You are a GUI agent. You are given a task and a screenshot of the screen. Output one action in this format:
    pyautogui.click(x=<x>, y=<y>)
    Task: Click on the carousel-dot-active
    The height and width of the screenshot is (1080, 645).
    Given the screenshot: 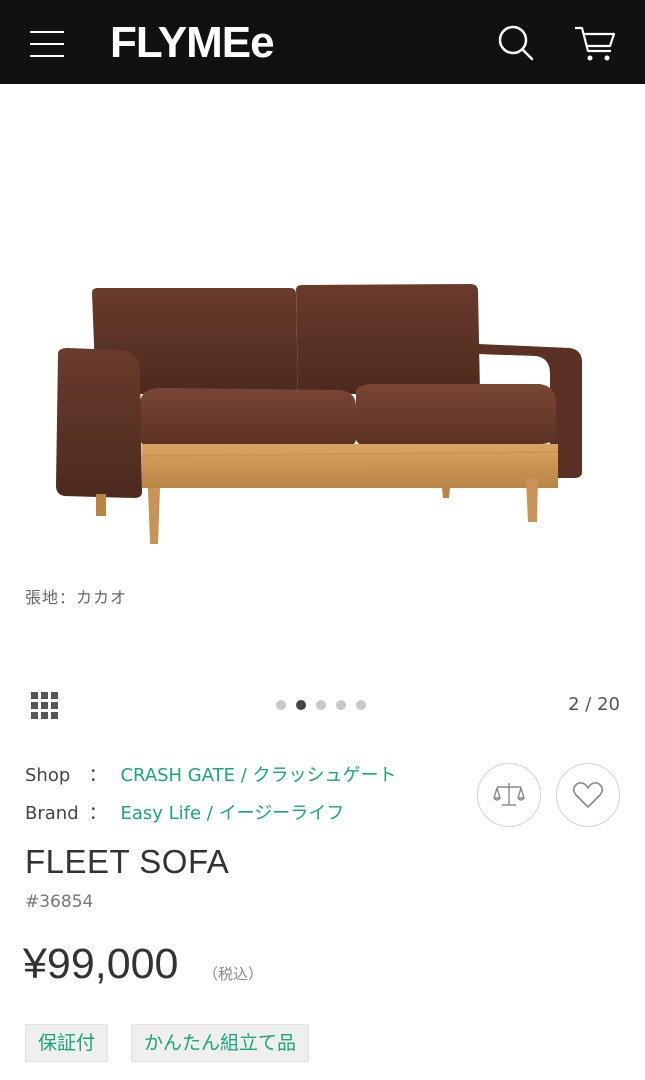 What is the action you would take?
    pyautogui.click(x=301, y=705)
    